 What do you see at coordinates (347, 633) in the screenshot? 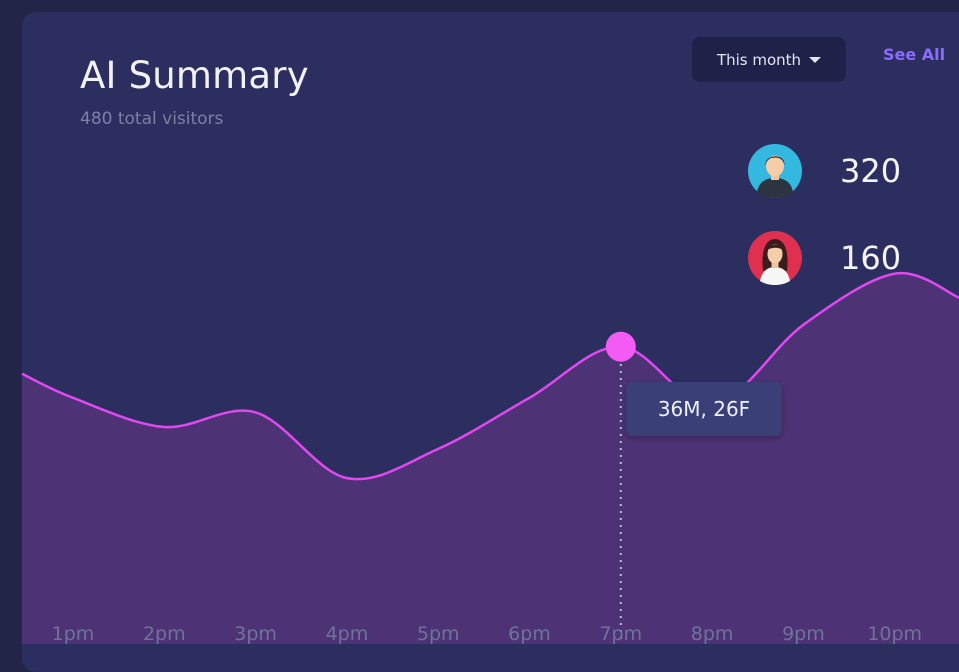
I see `x-axis-tick-label: 4pm` at bounding box center [347, 633].